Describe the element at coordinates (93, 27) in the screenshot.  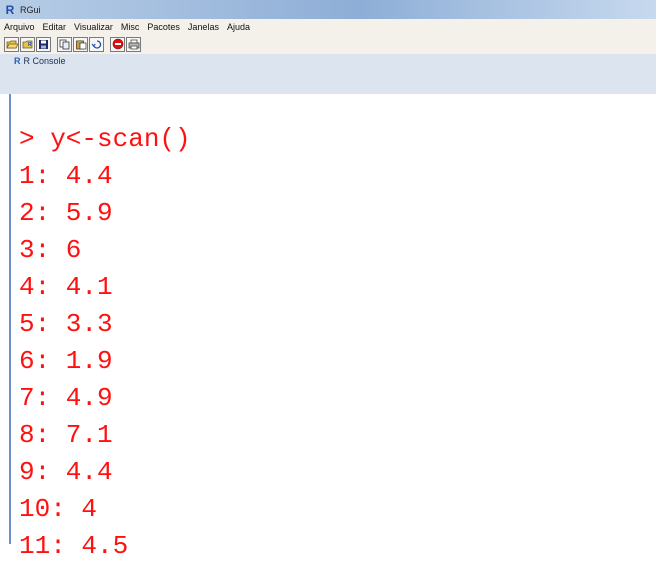
I see `menu-visualizar: Visualizar` at that location.